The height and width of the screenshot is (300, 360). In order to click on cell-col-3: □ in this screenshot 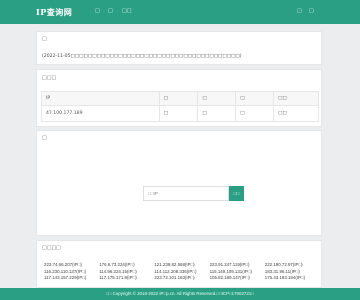, I will do `click(217, 113)`.